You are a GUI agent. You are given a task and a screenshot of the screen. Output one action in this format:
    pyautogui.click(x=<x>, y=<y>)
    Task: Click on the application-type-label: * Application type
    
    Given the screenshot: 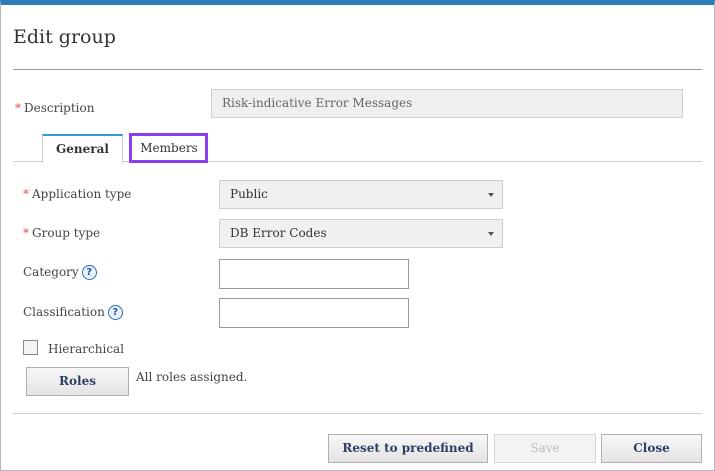 What is the action you would take?
    pyautogui.click(x=77, y=194)
    